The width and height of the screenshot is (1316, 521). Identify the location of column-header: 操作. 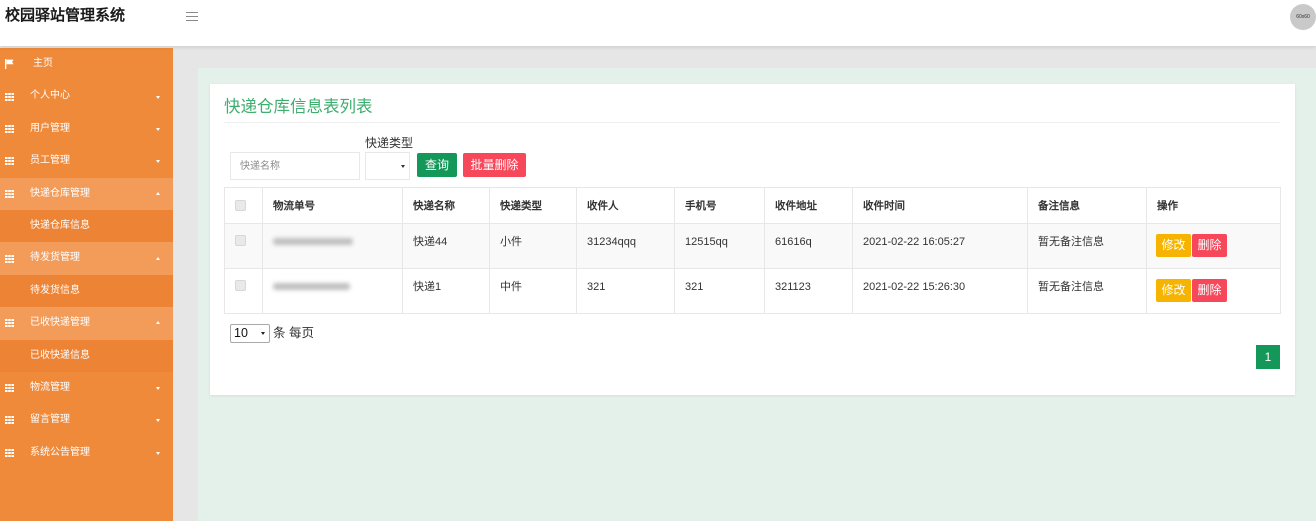
(1213, 205).